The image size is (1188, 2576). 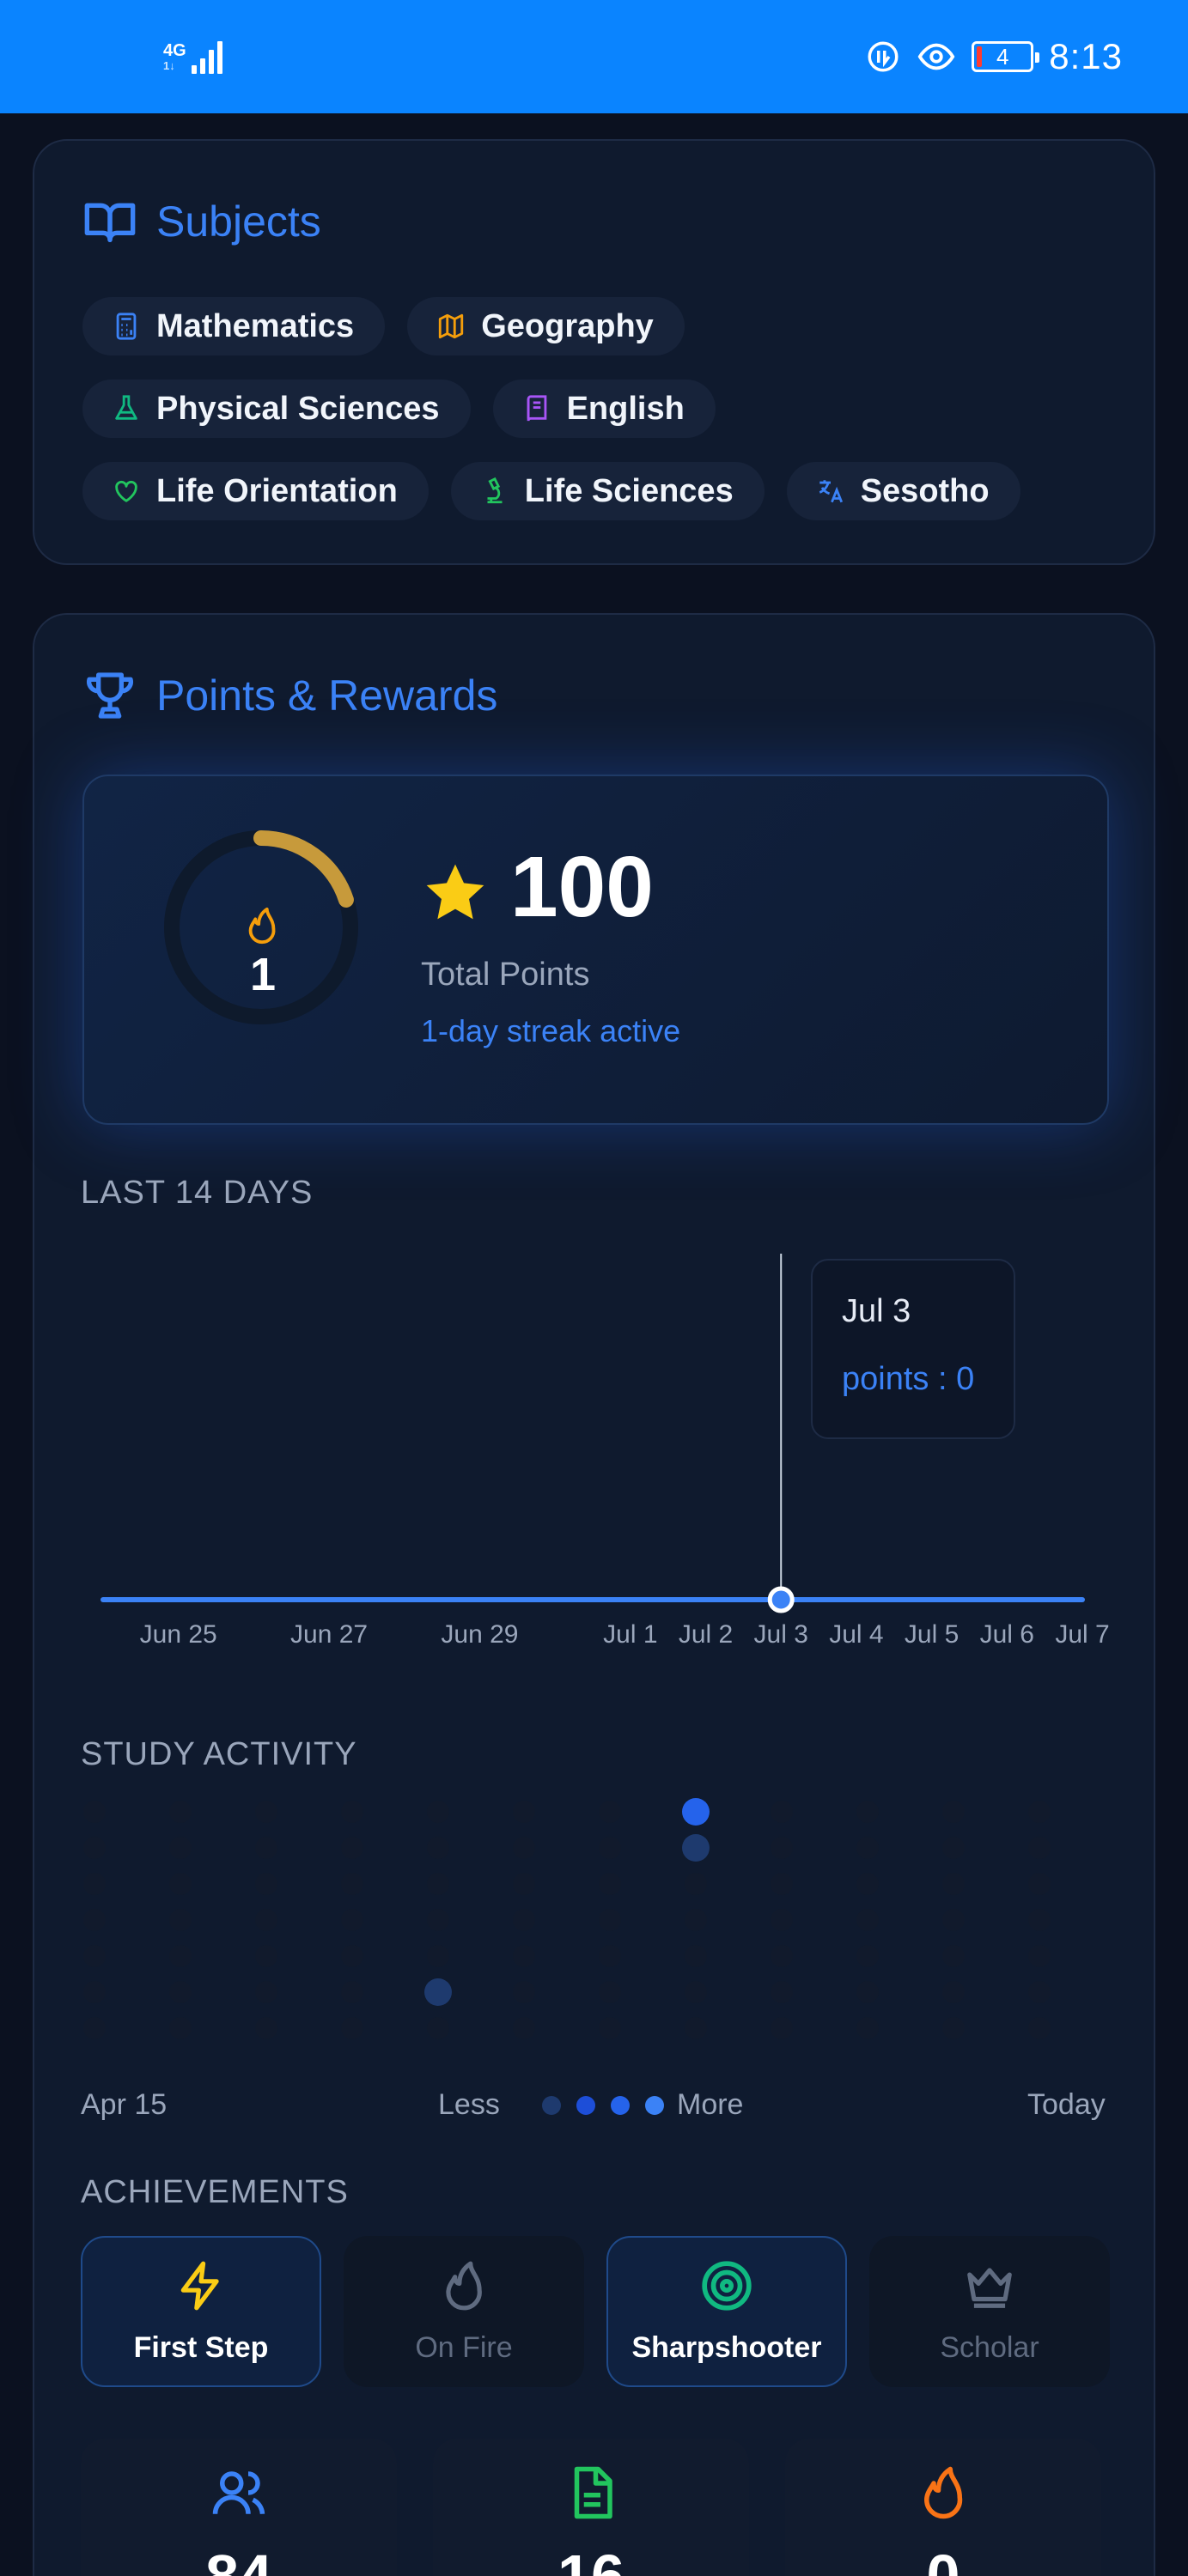 I want to click on subject-label: Mathematics, so click(x=255, y=325).